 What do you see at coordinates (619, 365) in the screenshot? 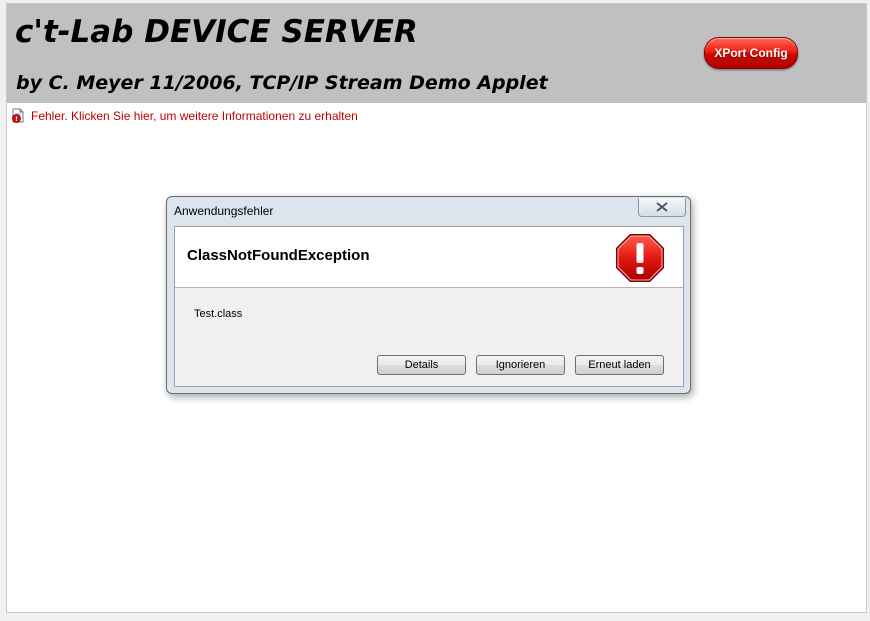
I see `reload-button: Erneut laden` at bounding box center [619, 365].